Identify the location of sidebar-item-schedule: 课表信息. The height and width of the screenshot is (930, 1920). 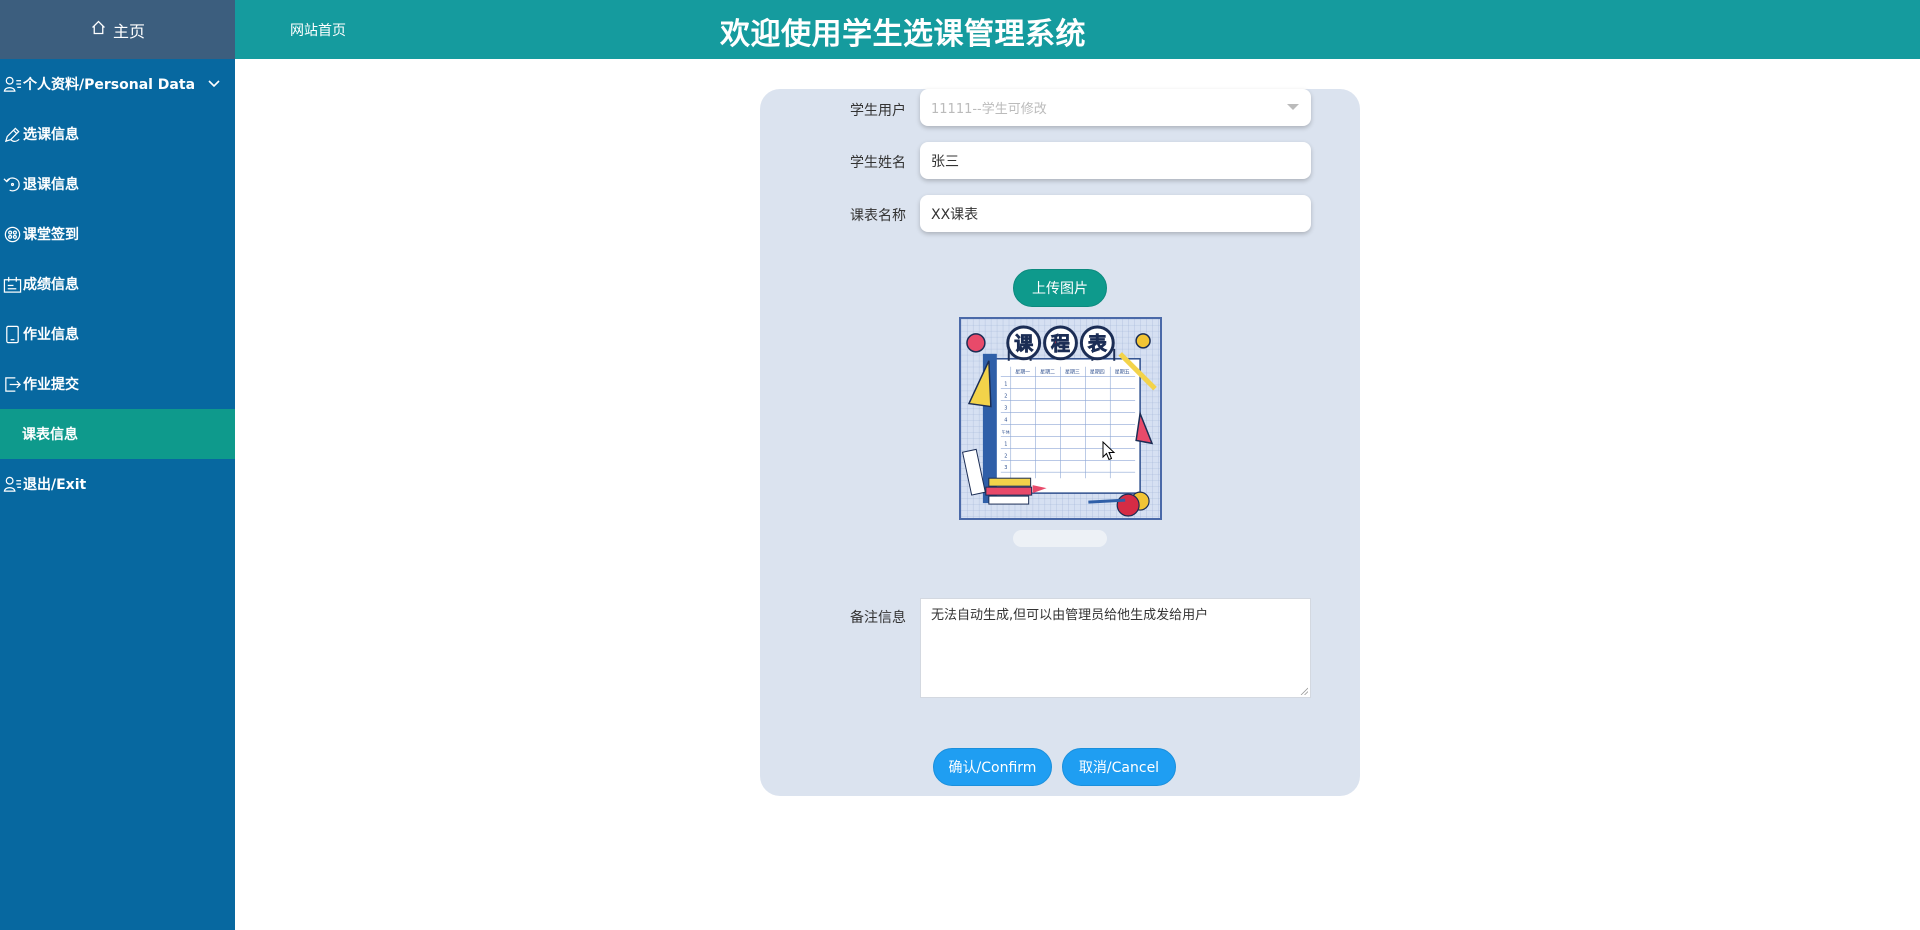
(117, 434).